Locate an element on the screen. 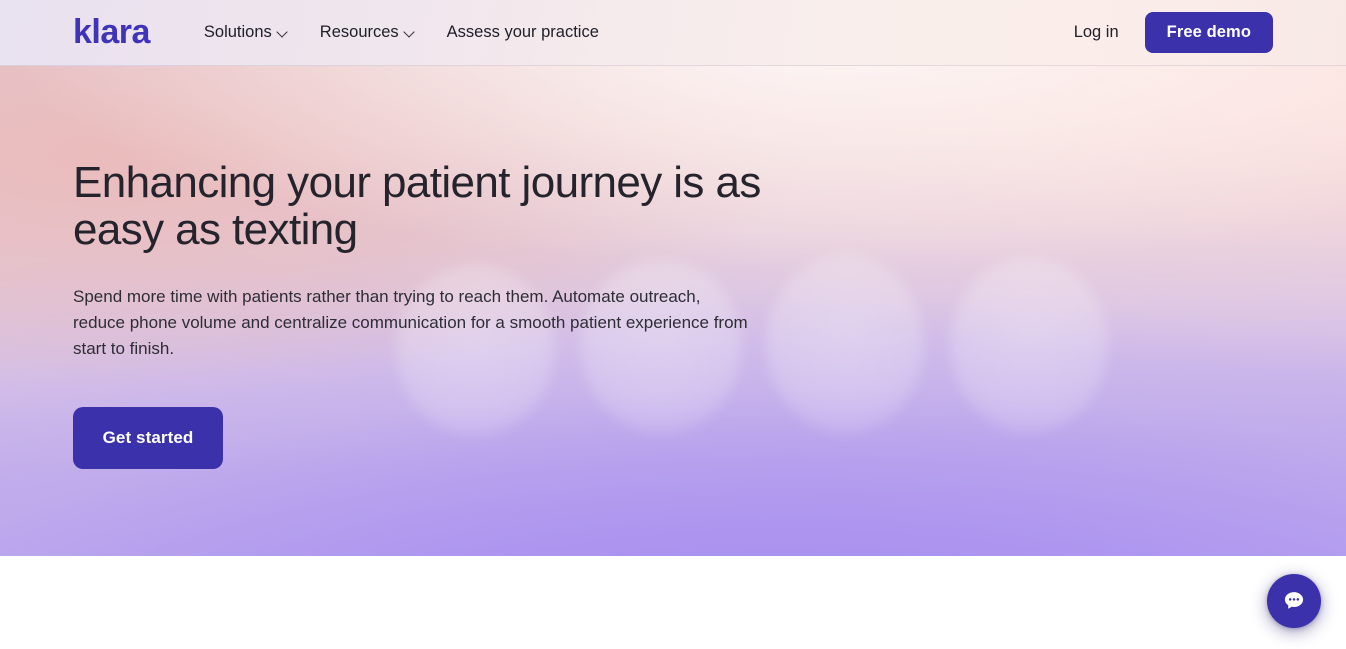 Image resolution: width=1346 pixels, height=649 pixels. login-link: Log in is located at coordinates (1096, 32).